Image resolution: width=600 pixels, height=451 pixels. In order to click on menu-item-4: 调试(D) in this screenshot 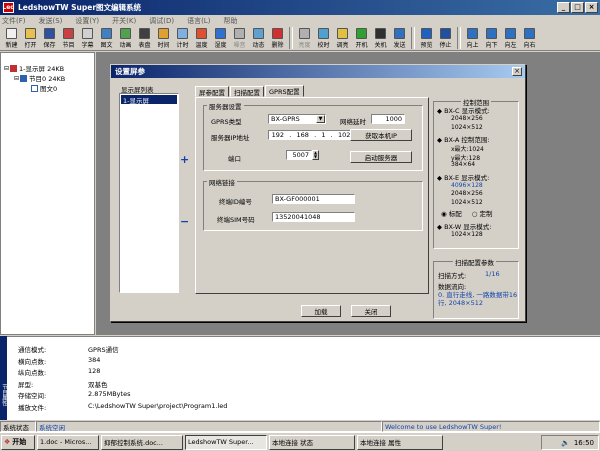, I will do `click(161, 21)`.